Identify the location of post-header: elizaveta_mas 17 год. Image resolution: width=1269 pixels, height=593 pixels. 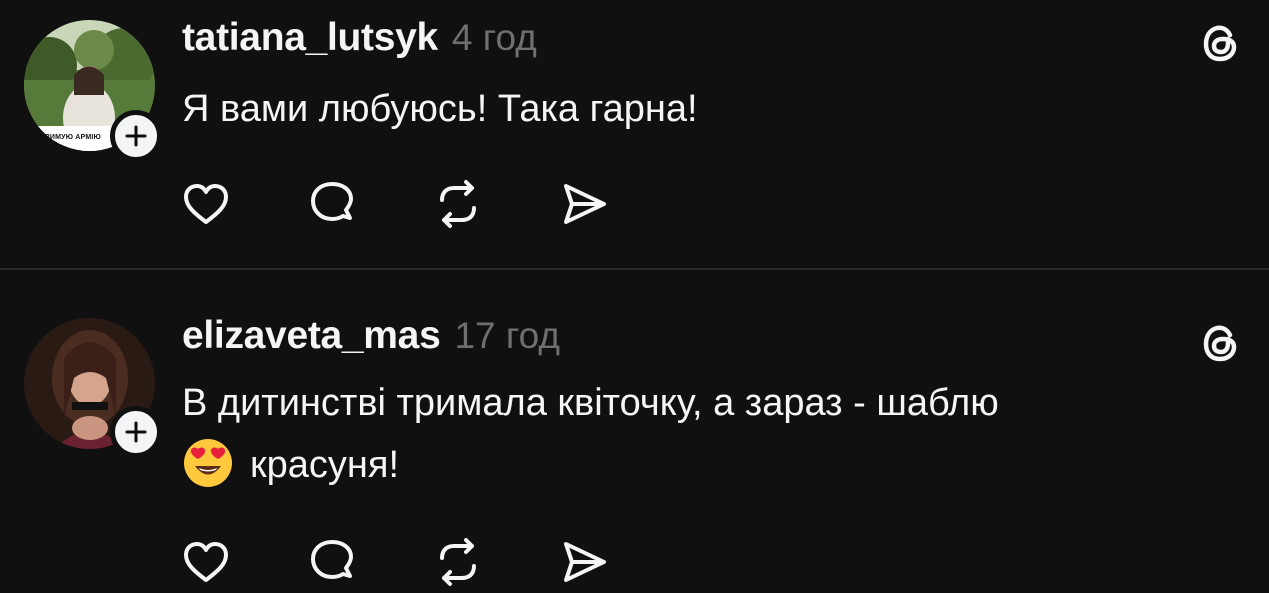
(371, 336).